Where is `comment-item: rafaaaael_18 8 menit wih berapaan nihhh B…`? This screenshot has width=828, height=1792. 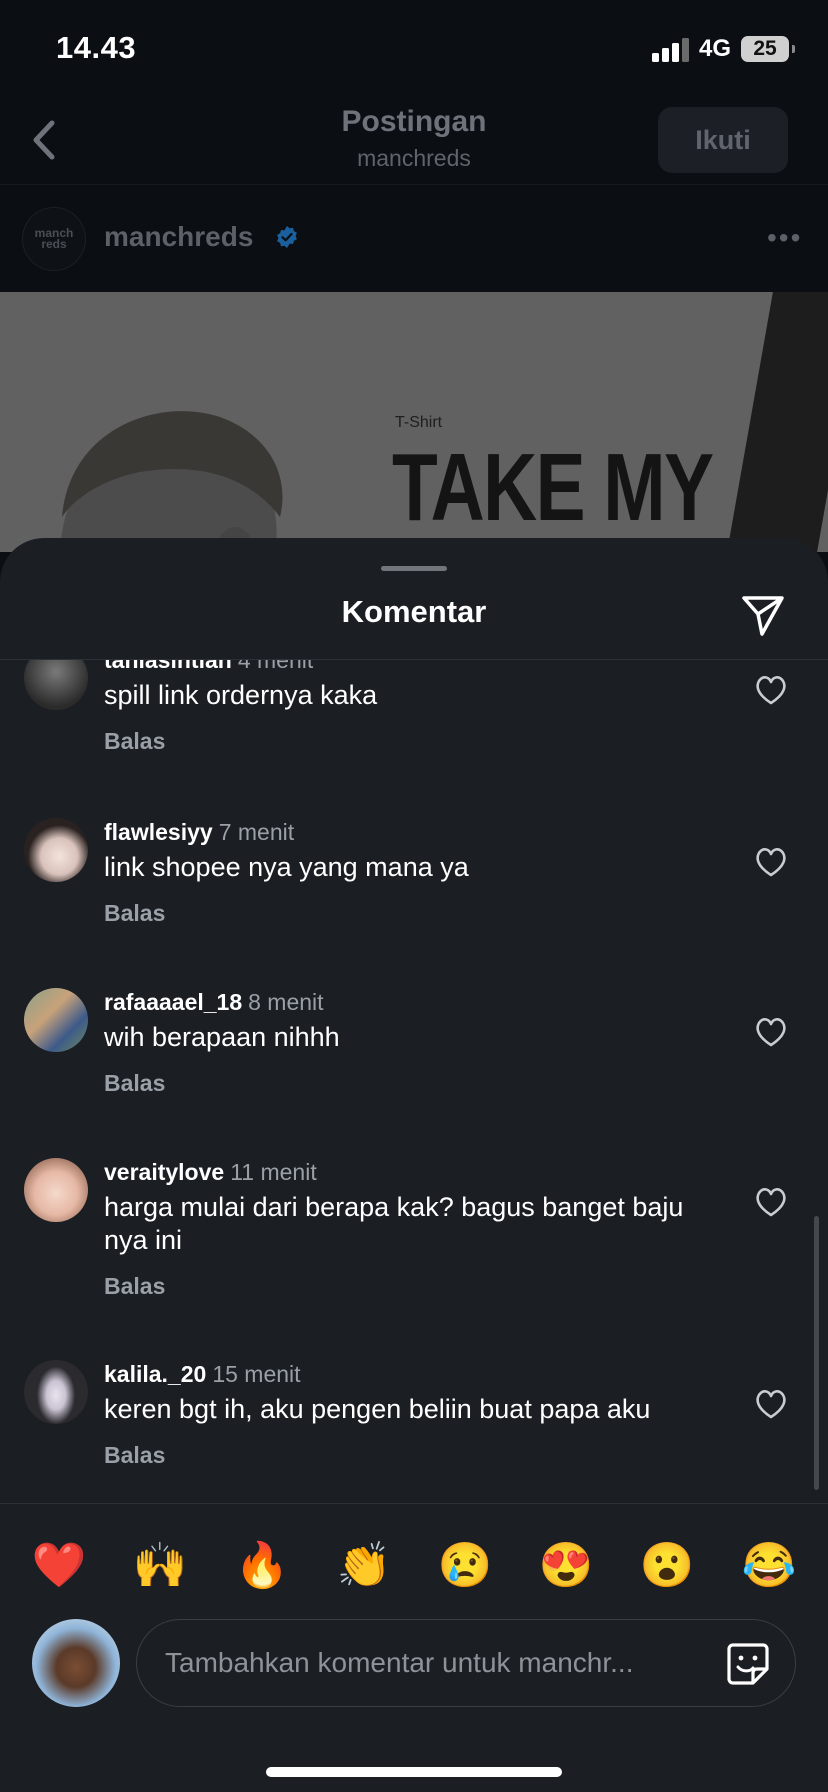
comment-item: rafaaaael_18 8 menit wih berapaan nihhh B… is located at coordinates (414, 1058).